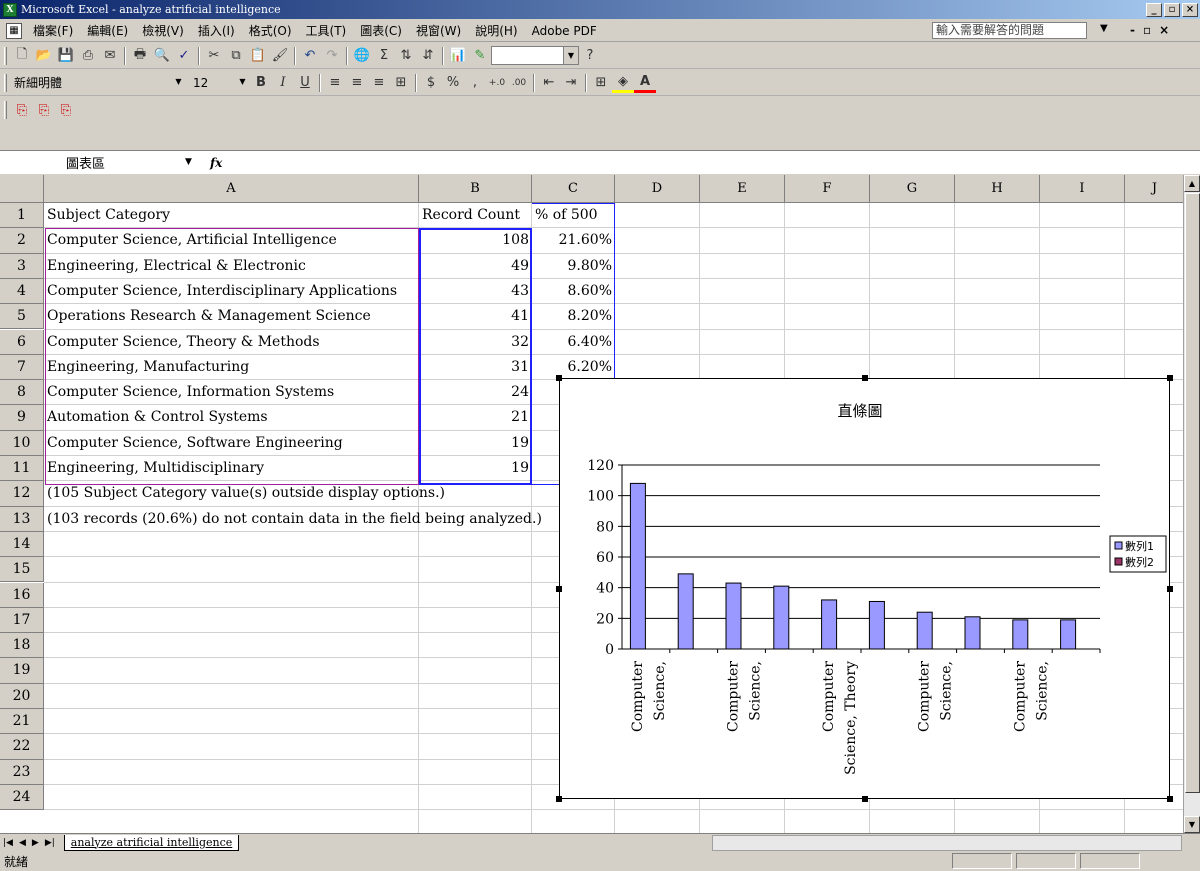  Describe the element at coordinates (66, 56) in the screenshot. I see `save-icon: 💾` at that location.